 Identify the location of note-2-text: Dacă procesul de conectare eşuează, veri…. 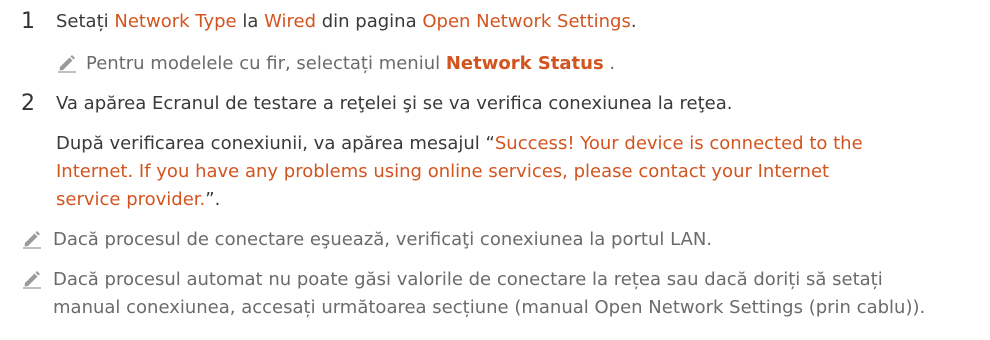
(383, 239).